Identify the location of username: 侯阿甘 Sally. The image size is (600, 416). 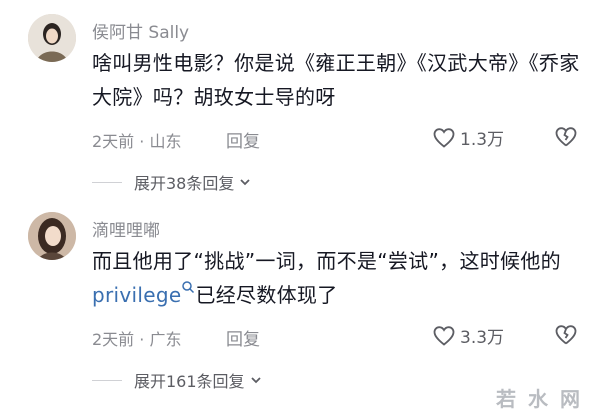
(140, 30).